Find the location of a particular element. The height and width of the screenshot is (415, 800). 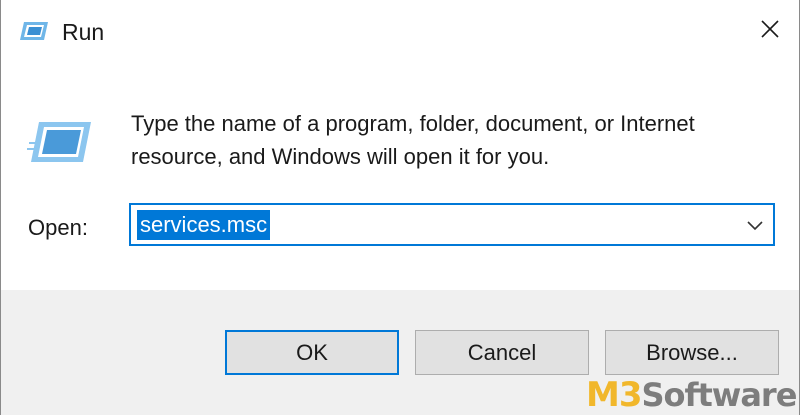

open-combobox: services.msc is located at coordinates (452, 224).